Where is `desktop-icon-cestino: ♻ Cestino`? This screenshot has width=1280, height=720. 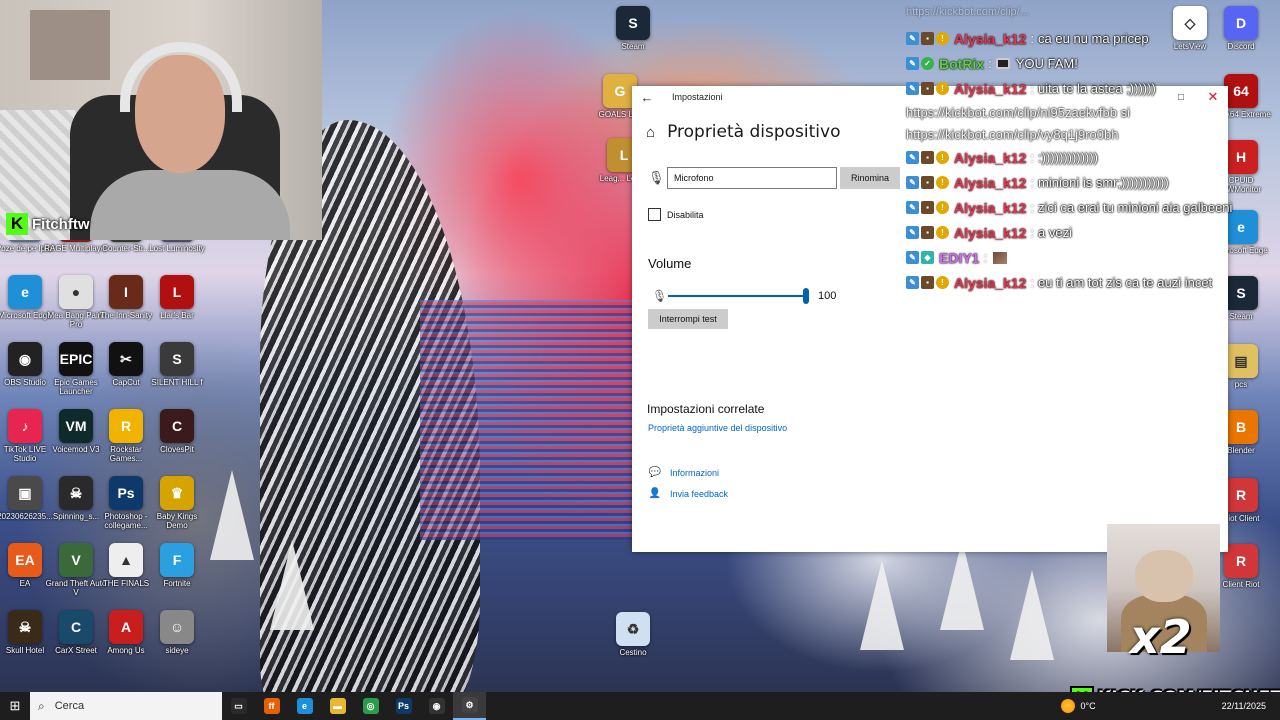 desktop-icon-cestino: ♻ Cestino is located at coordinates (633, 634).